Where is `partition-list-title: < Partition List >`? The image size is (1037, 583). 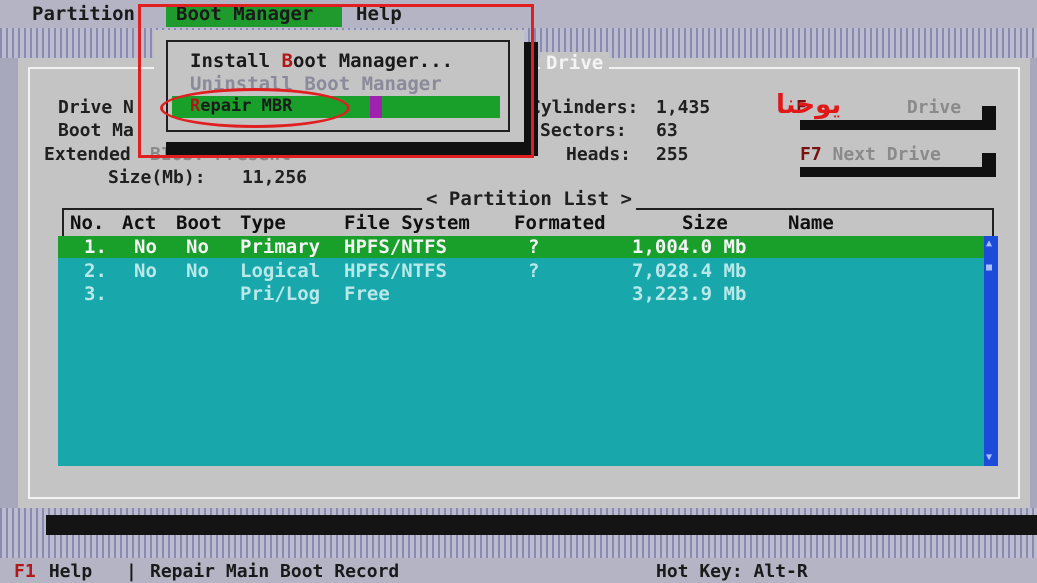 partition-list-title: < Partition List > is located at coordinates (529, 199).